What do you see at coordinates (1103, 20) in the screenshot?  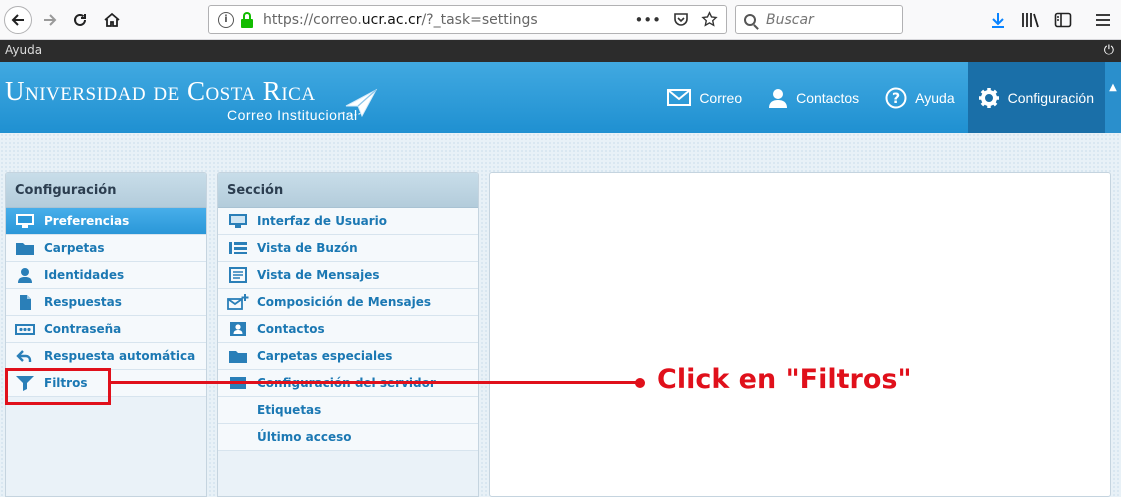 I see `menu-icon` at bounding box center [1103, 20].